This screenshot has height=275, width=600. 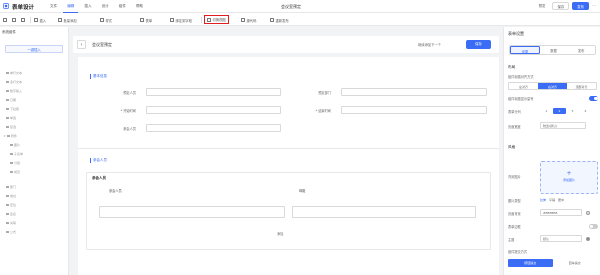 I want to click on sidebar-item: 分组, so click(x=15, y=163).